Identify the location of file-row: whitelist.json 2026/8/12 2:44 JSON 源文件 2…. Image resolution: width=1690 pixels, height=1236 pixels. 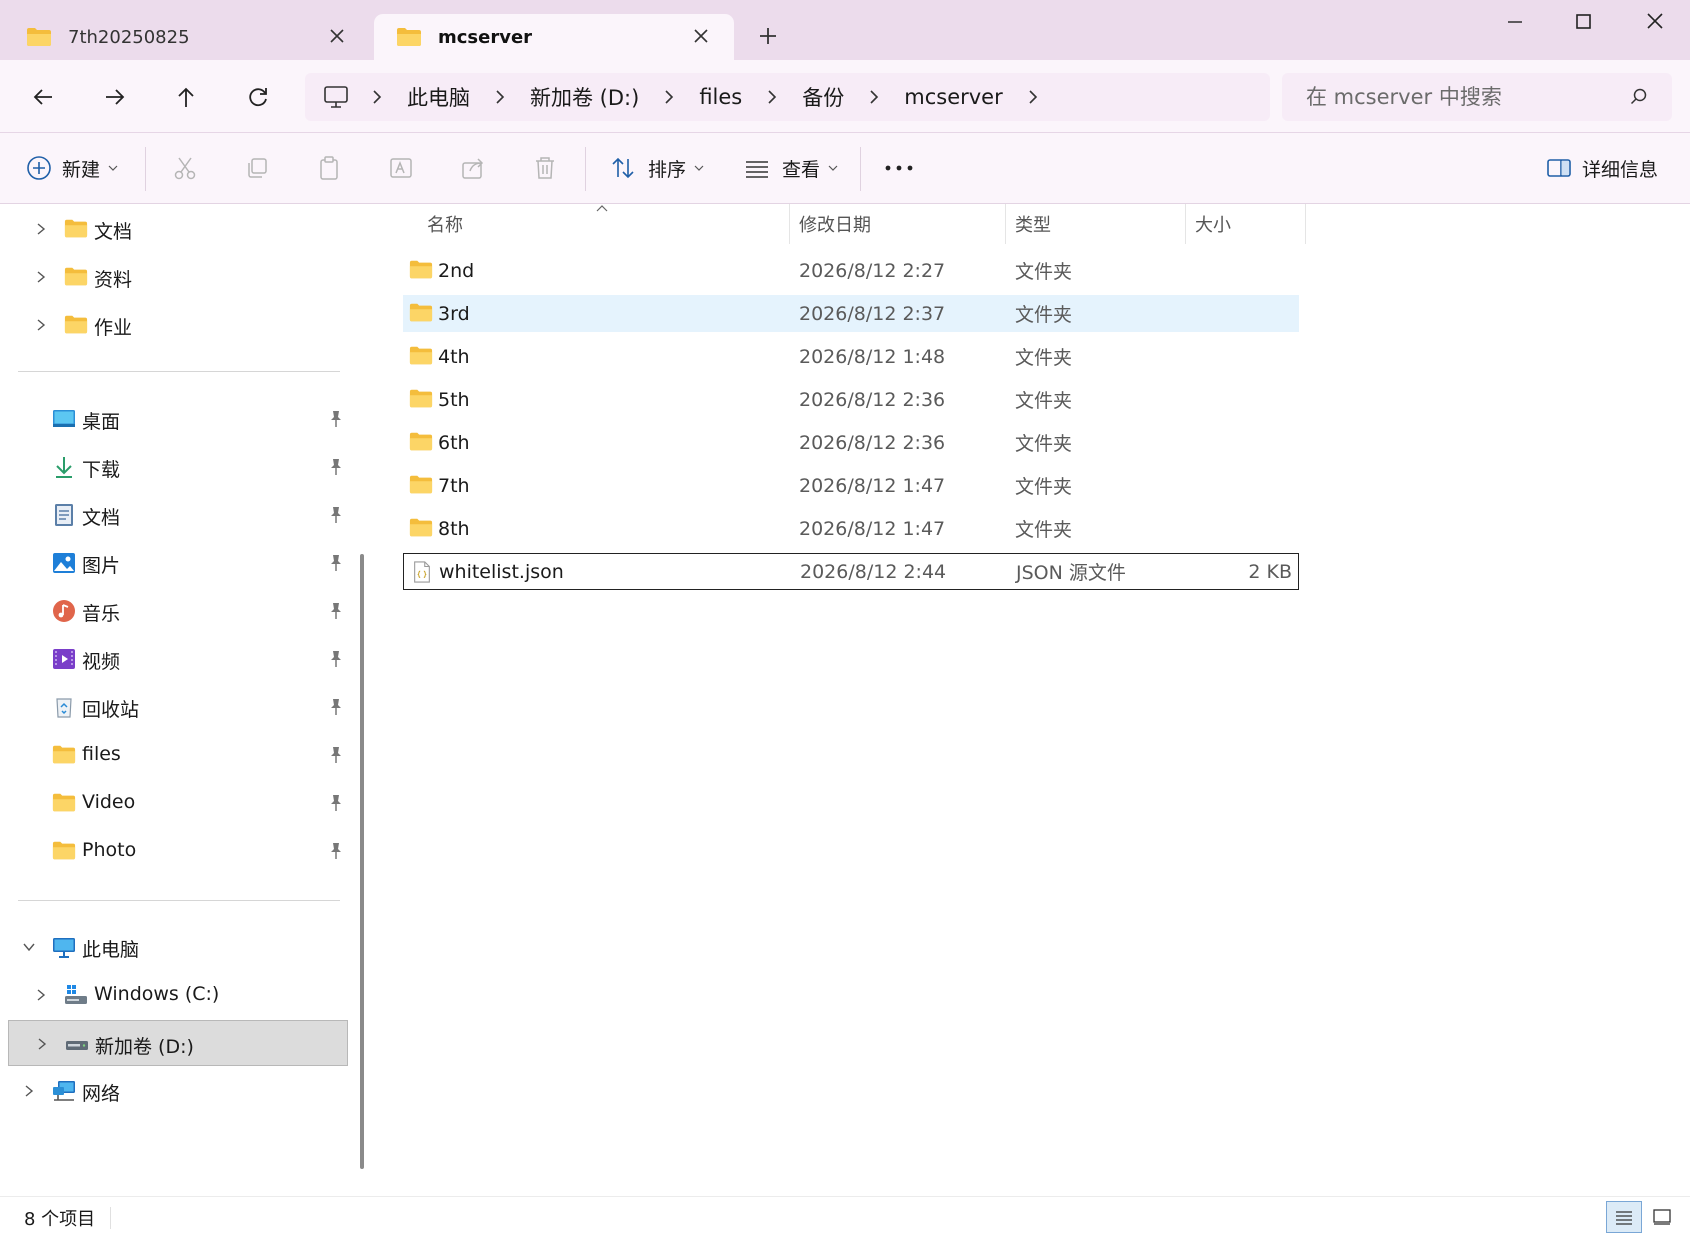
(851, 571).